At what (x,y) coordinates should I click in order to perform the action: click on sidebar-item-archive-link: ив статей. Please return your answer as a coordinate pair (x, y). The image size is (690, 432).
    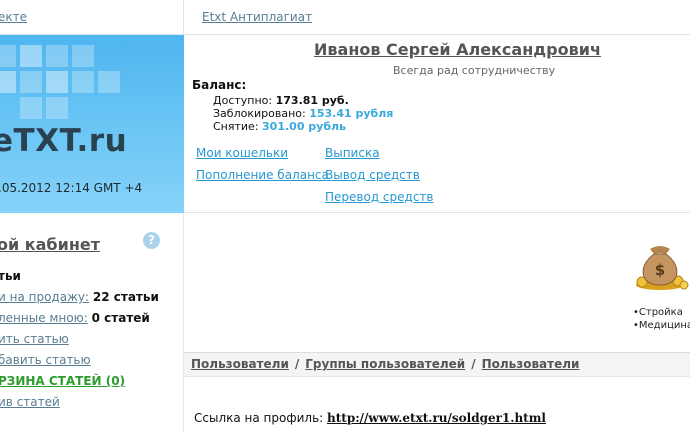
    Looking at the image, I should click on (30, 402).